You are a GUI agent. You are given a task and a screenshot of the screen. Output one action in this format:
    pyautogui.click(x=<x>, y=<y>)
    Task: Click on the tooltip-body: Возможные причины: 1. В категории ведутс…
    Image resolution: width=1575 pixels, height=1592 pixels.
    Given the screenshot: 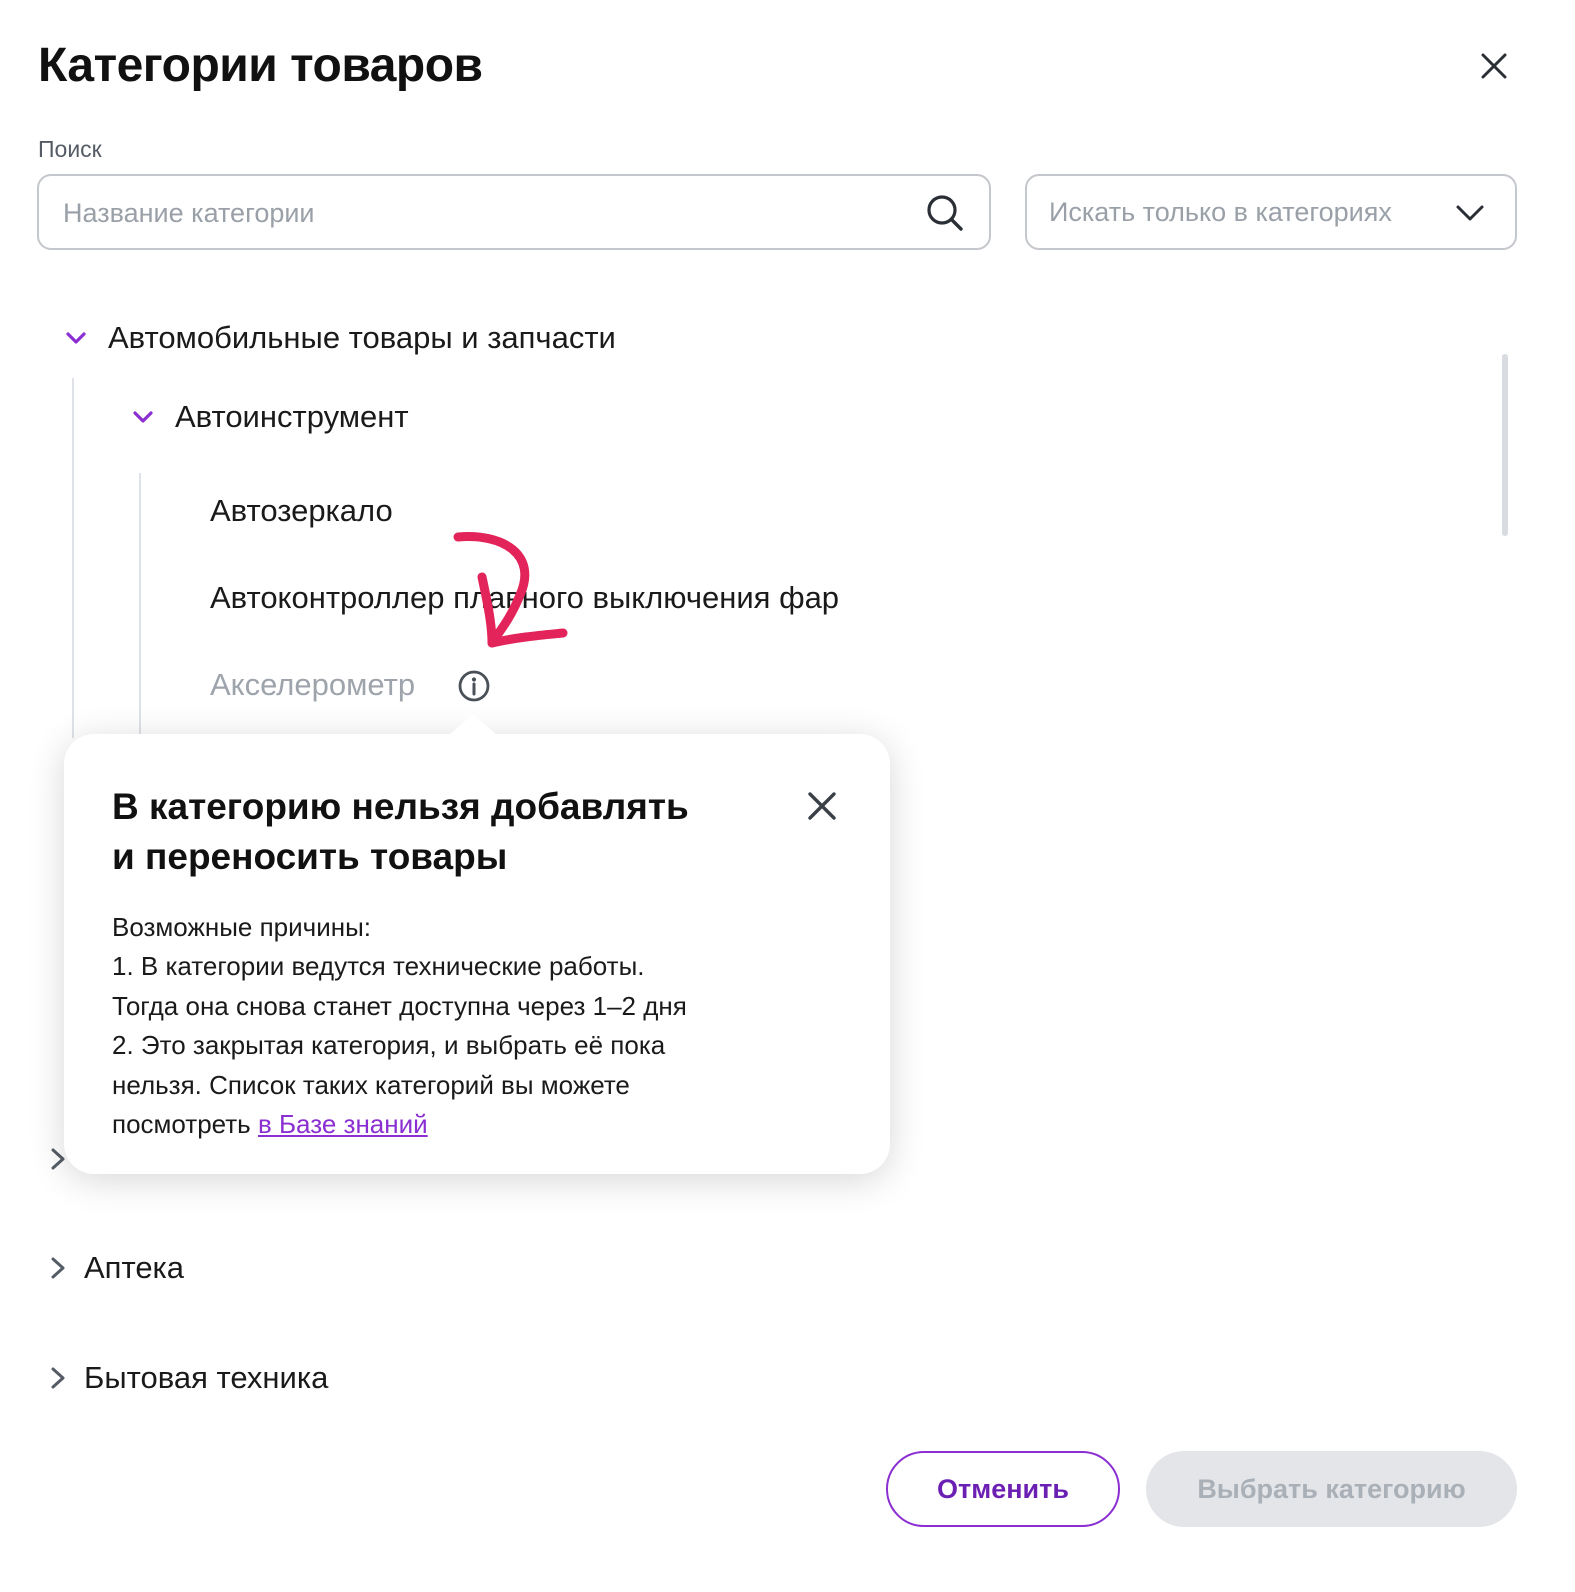 What is the action you would take?
    pyautogui.click(x=482, y=1026)
    